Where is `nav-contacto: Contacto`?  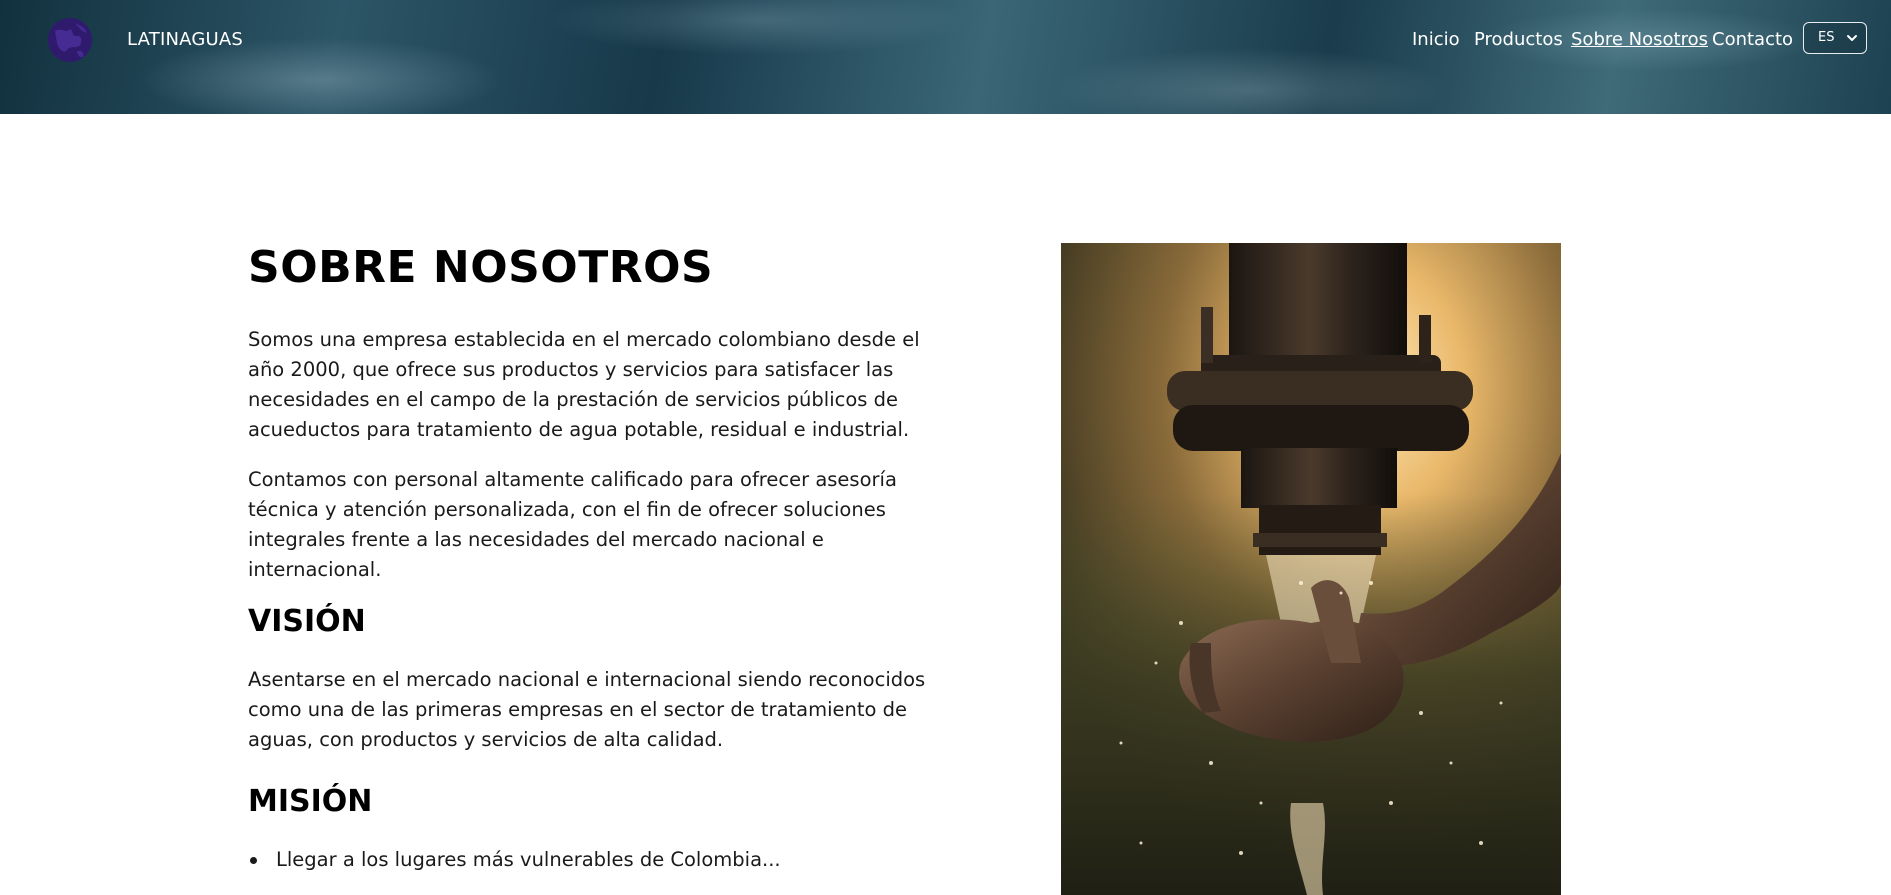
nav-contacto: Contacto is located at coordinates (1752, 39).